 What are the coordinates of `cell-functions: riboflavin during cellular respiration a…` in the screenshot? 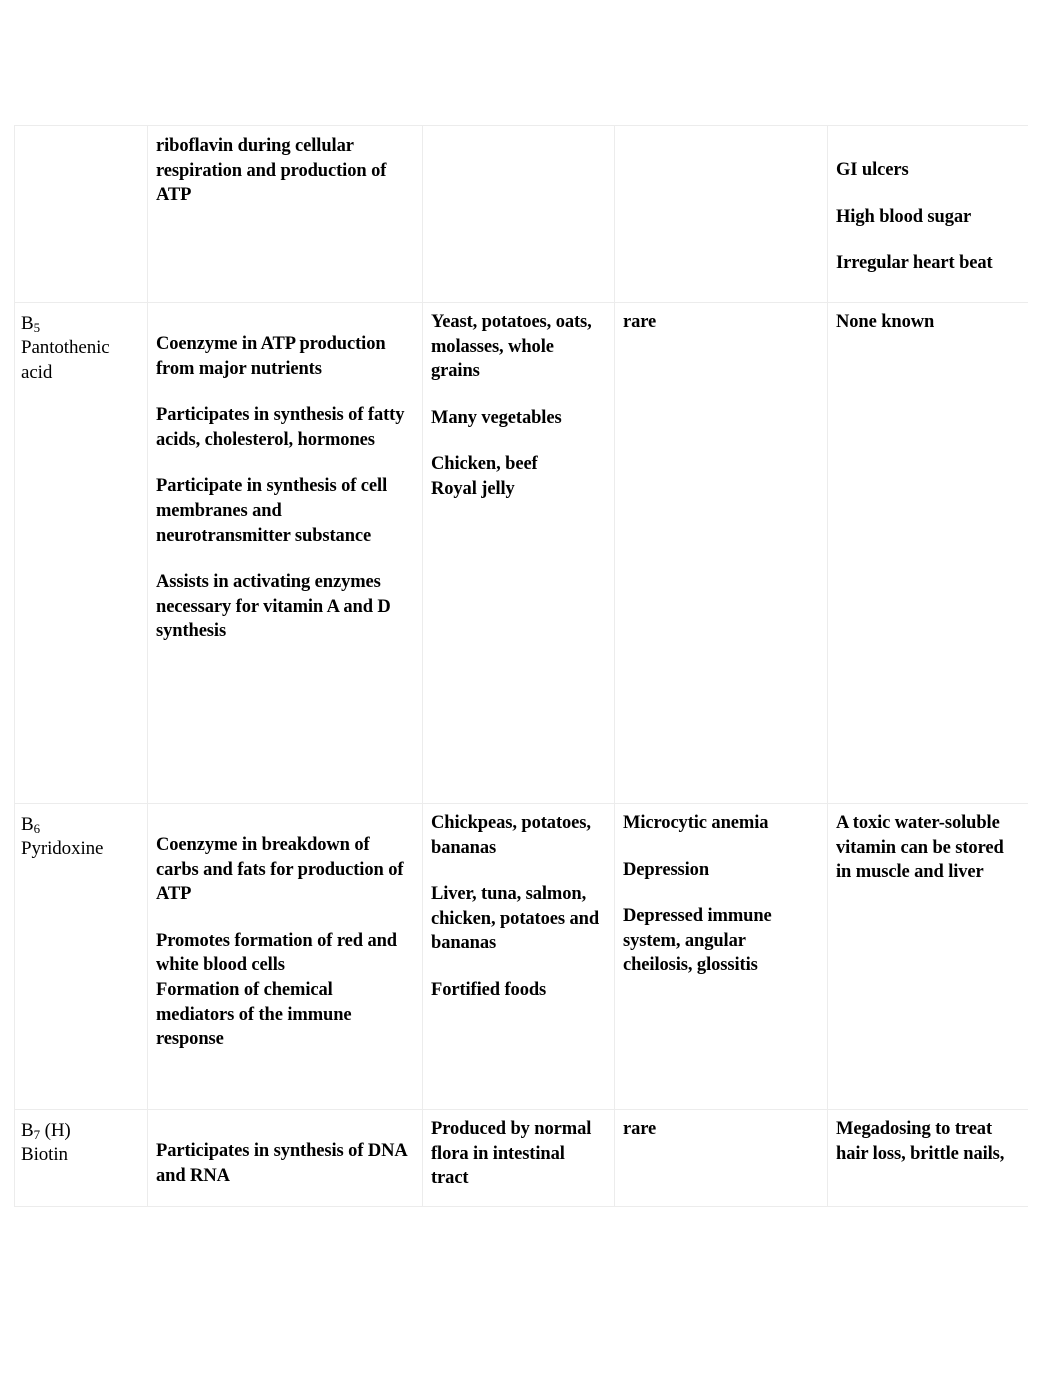 It's located at (285, 214).